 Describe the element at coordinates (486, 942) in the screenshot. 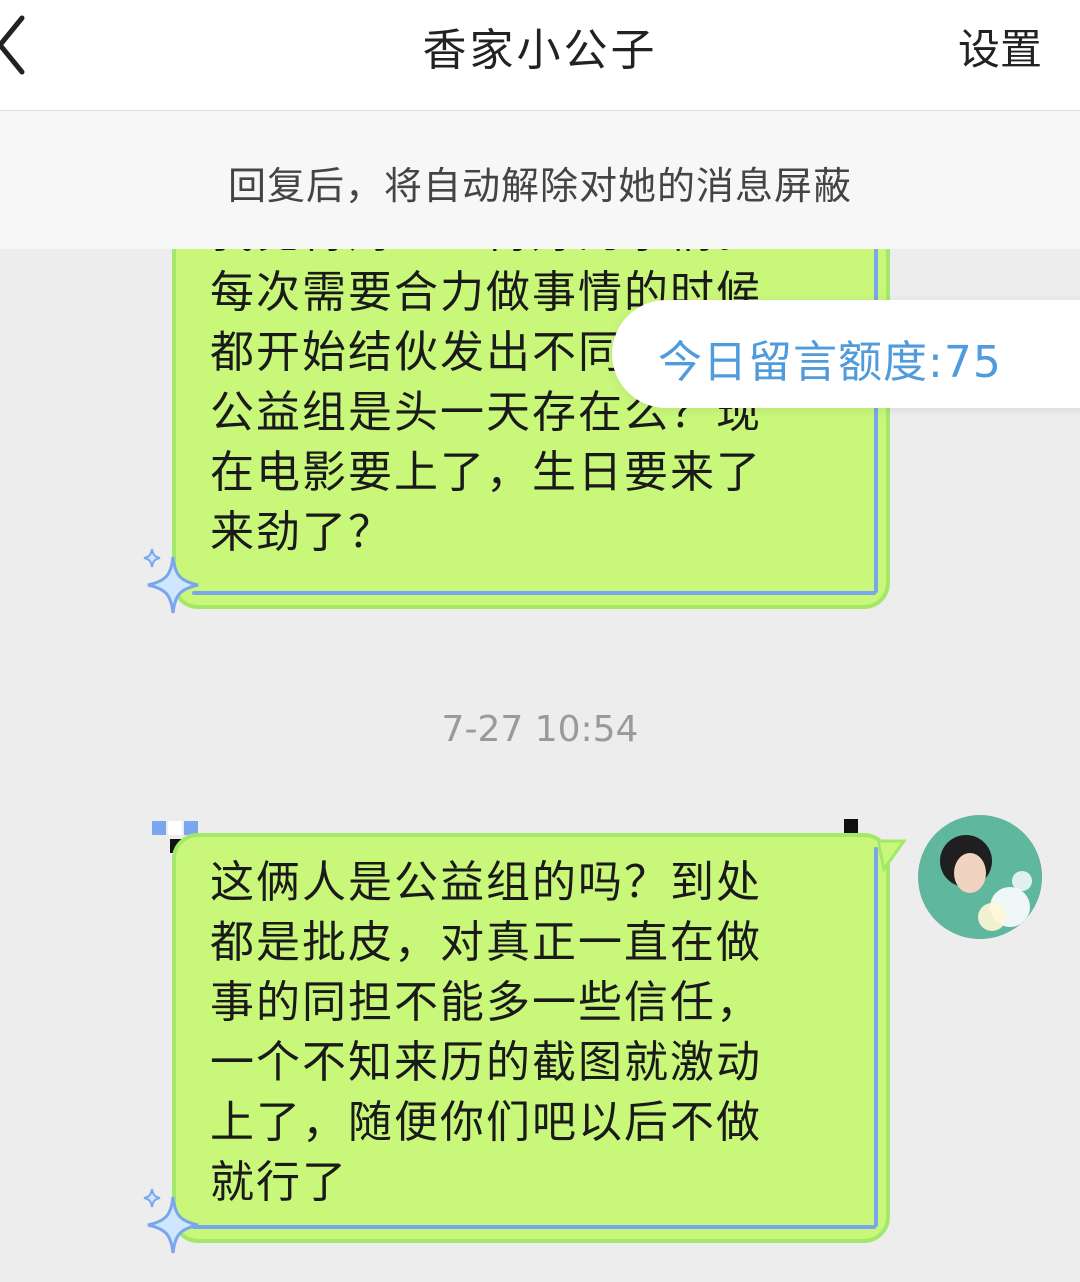

I see `message-line: 都是批皮，对真正一直在做` at that location.